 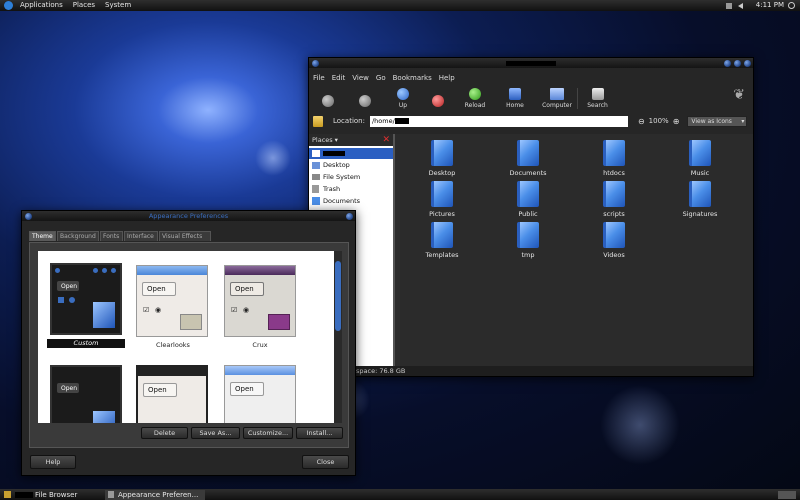 I want to click on stop-button, so click(x=438, y=102).